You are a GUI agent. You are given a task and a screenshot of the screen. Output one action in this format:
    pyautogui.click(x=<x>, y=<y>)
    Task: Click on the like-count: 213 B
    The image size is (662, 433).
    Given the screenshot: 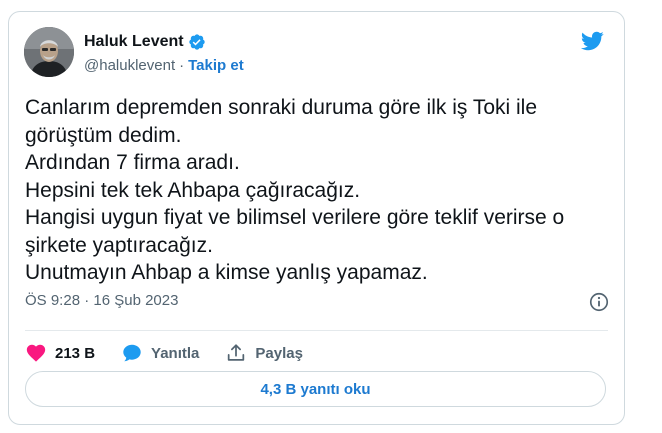 What is the action you would take?
    pyautogui.click(x=75, y=353)
    